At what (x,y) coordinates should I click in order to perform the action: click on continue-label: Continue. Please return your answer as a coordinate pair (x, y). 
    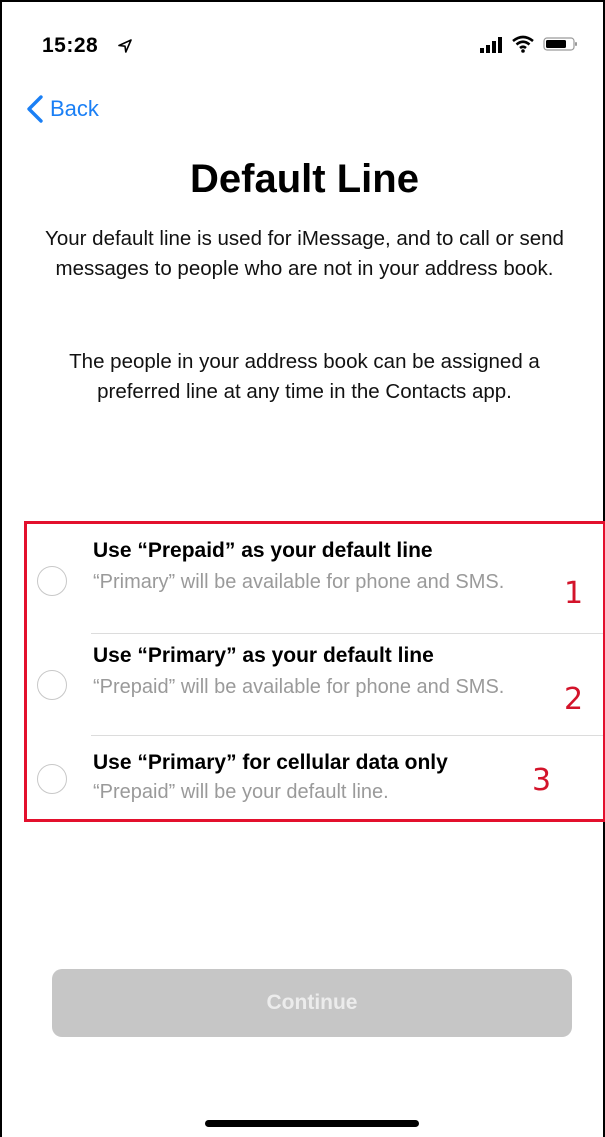
    Looking at the image, I should click on (312, 1002).